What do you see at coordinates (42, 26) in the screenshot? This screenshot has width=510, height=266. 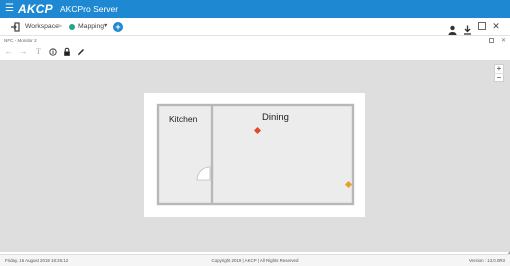 I see `breadcrumb-workspace: Workspace` at bounding box center [42, 26].